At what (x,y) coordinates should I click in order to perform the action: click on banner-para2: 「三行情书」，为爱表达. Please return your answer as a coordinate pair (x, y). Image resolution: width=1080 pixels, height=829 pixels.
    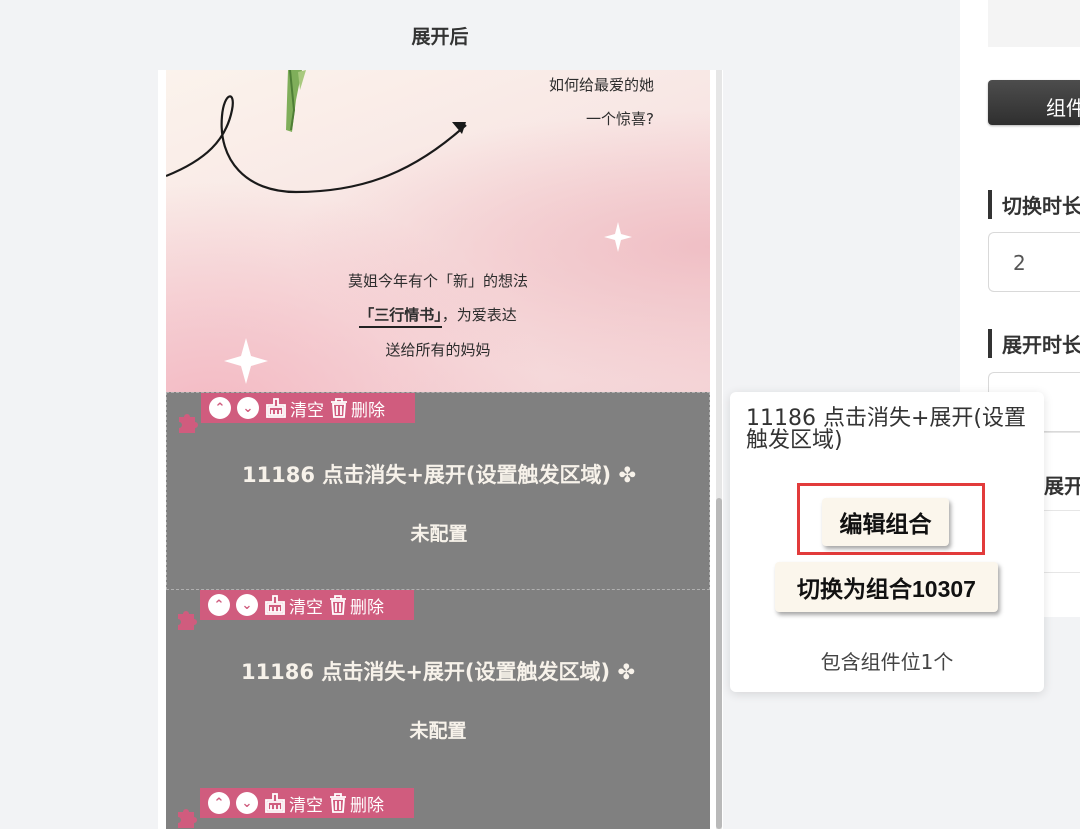
    Looking at the image, I should click on (438, 316).